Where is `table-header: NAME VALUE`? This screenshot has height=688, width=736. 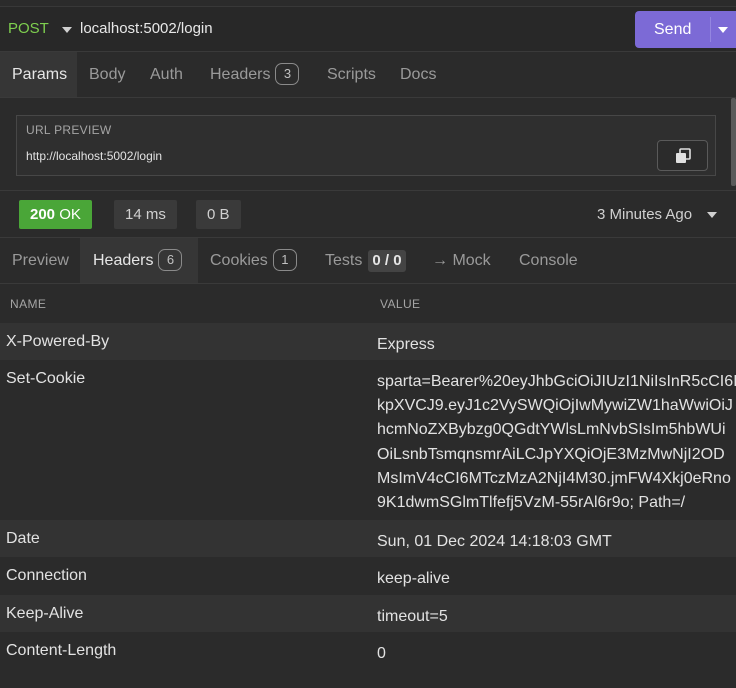 table-header: NAME VALUE is located at coordinates (368, 303).